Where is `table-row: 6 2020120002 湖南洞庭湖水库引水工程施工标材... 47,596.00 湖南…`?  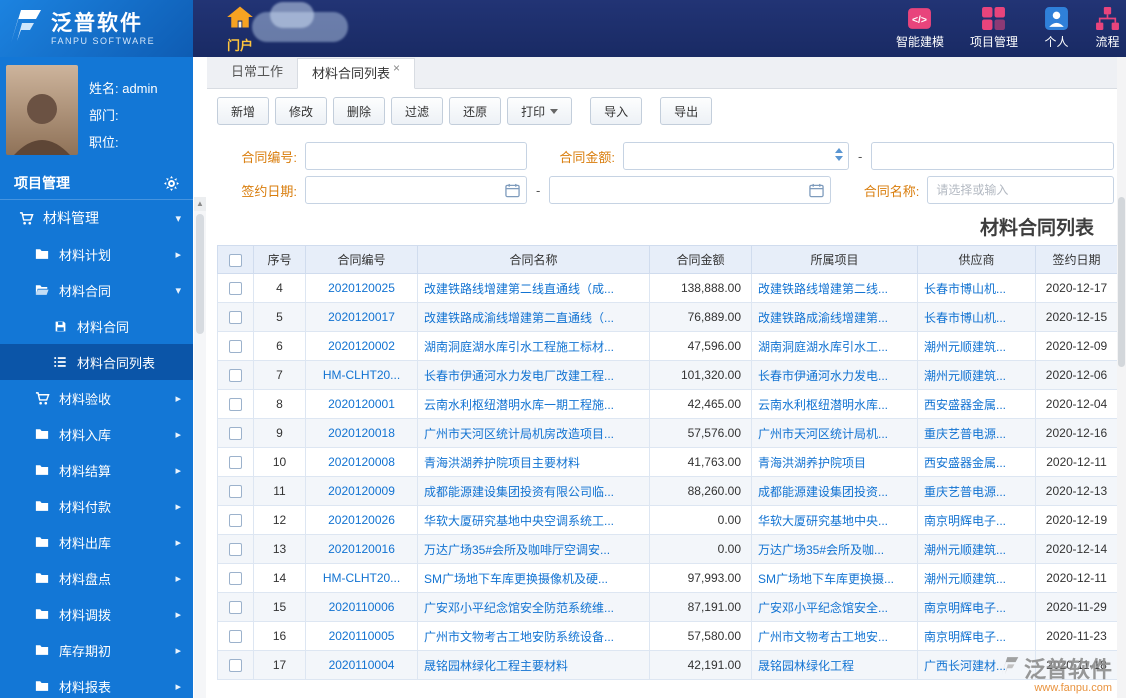
table-row: 6 2020120002 湖南洞庭湖水库引水工程施工标材... 47,596.00 湖南… is located at coordinates (667, 346).